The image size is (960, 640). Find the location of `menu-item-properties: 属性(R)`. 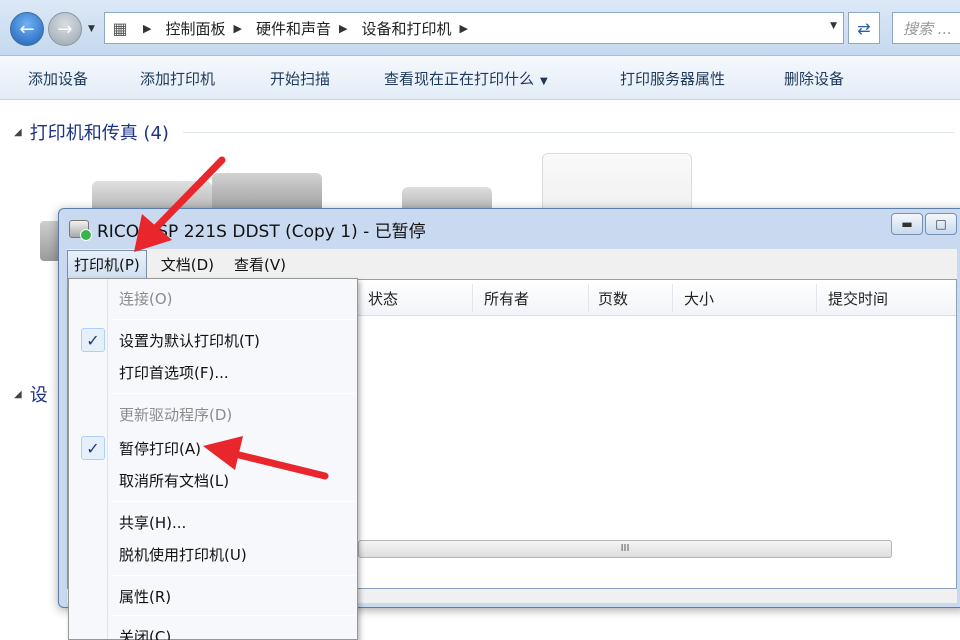

menu-item-properties: 属性(R) is located at coordinates (213, 596).